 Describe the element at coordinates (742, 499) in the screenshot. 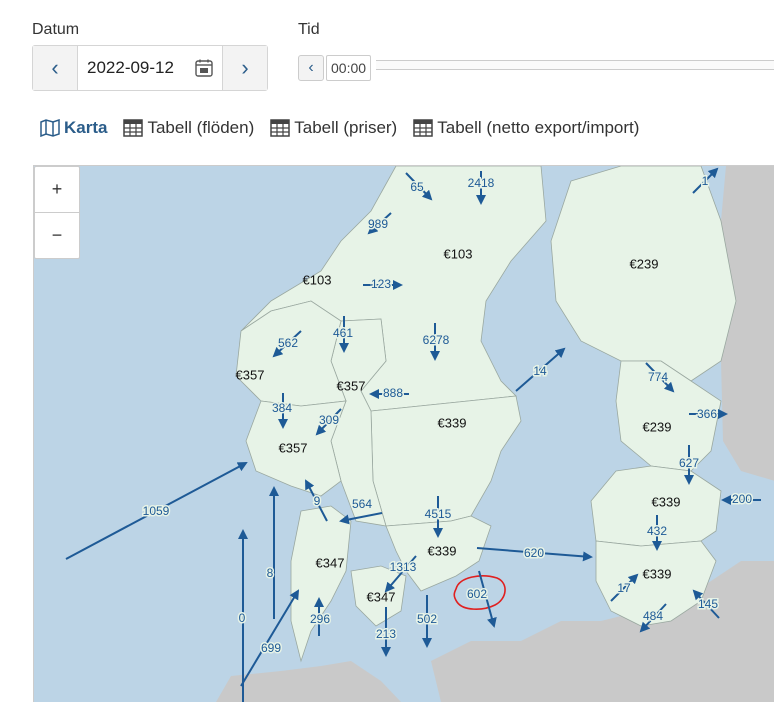

I see `flow-value-label: 200` at that location.